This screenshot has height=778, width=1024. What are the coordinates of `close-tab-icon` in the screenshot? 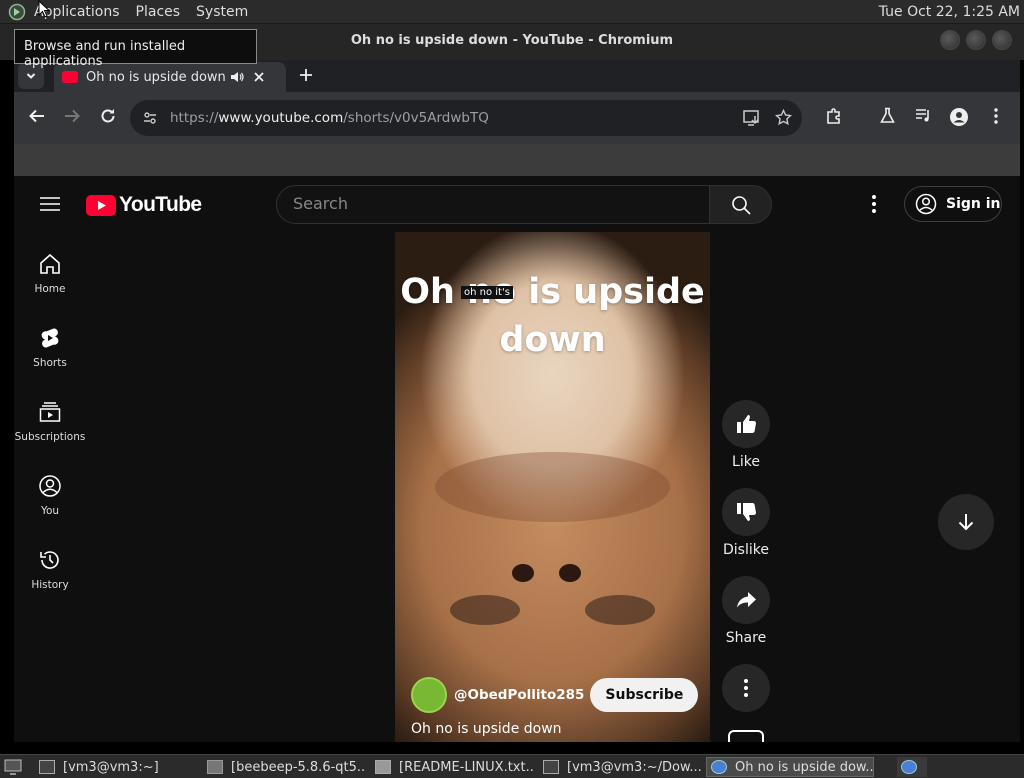 It's located at (259, 77).